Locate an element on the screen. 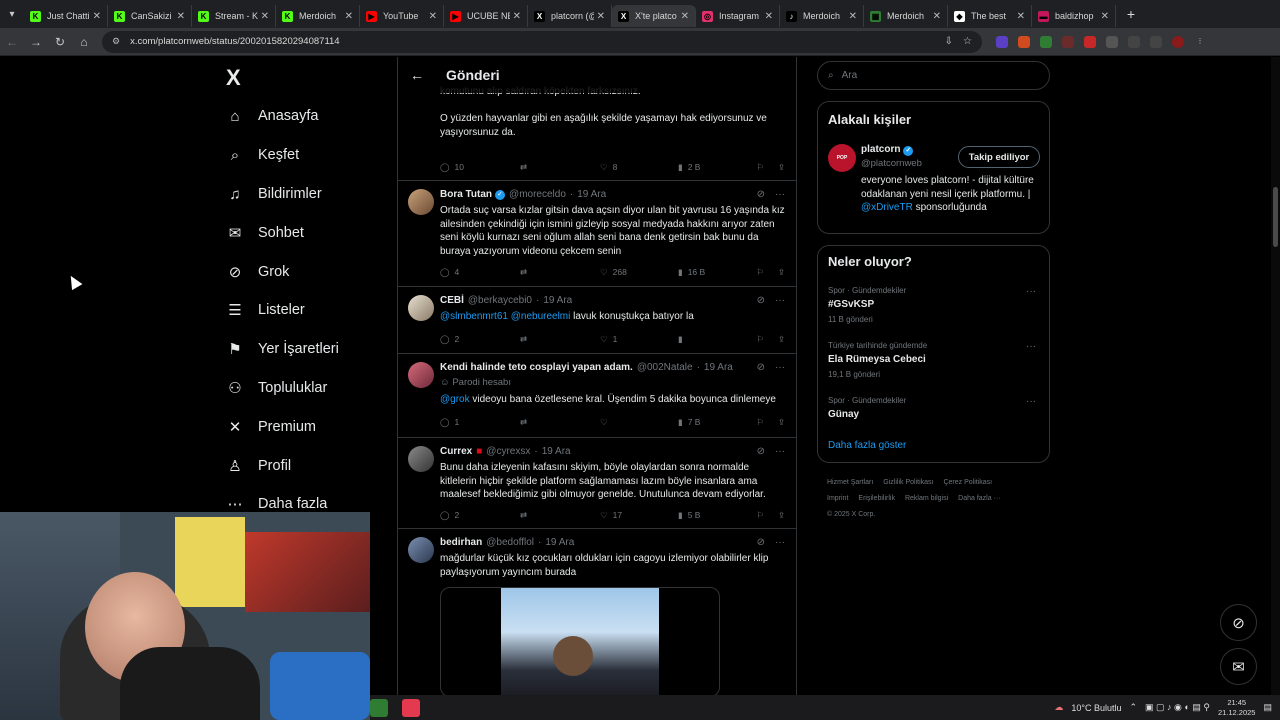  nav-item-4: ⊘ Grok is located at coordinates (258, 272).